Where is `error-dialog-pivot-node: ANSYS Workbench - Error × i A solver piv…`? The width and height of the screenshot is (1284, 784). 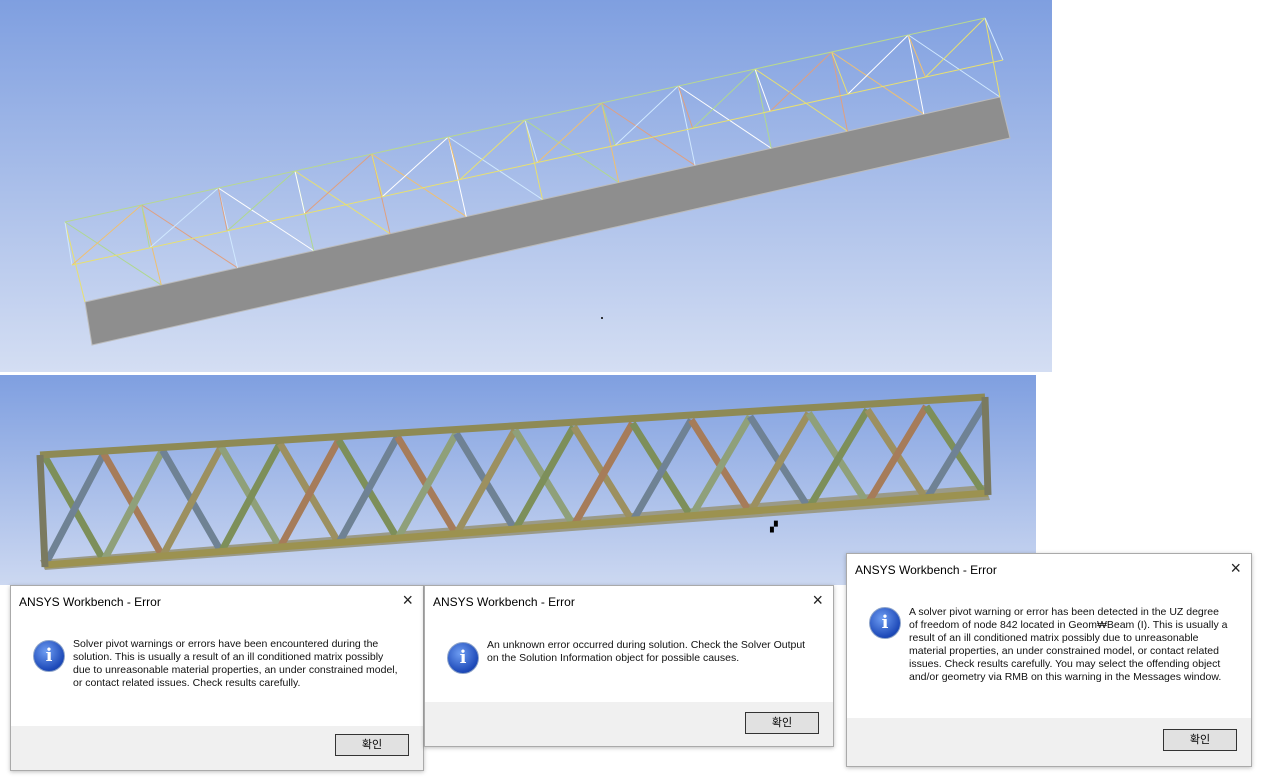 error-dialog-pivot-node: ANSYS Workbench - Error × i A solver piv… is located at coordinates (1049, 660).